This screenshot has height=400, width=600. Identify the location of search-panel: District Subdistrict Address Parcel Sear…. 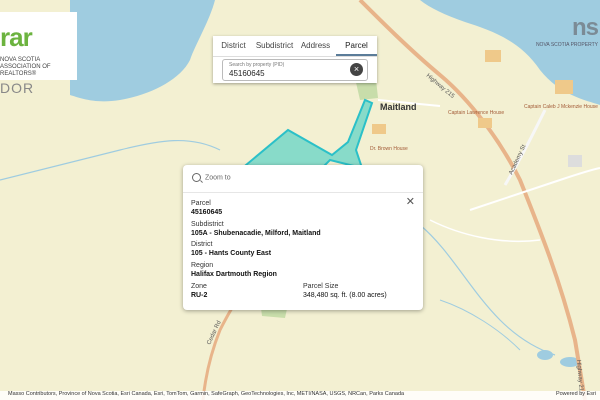
(295, 59).